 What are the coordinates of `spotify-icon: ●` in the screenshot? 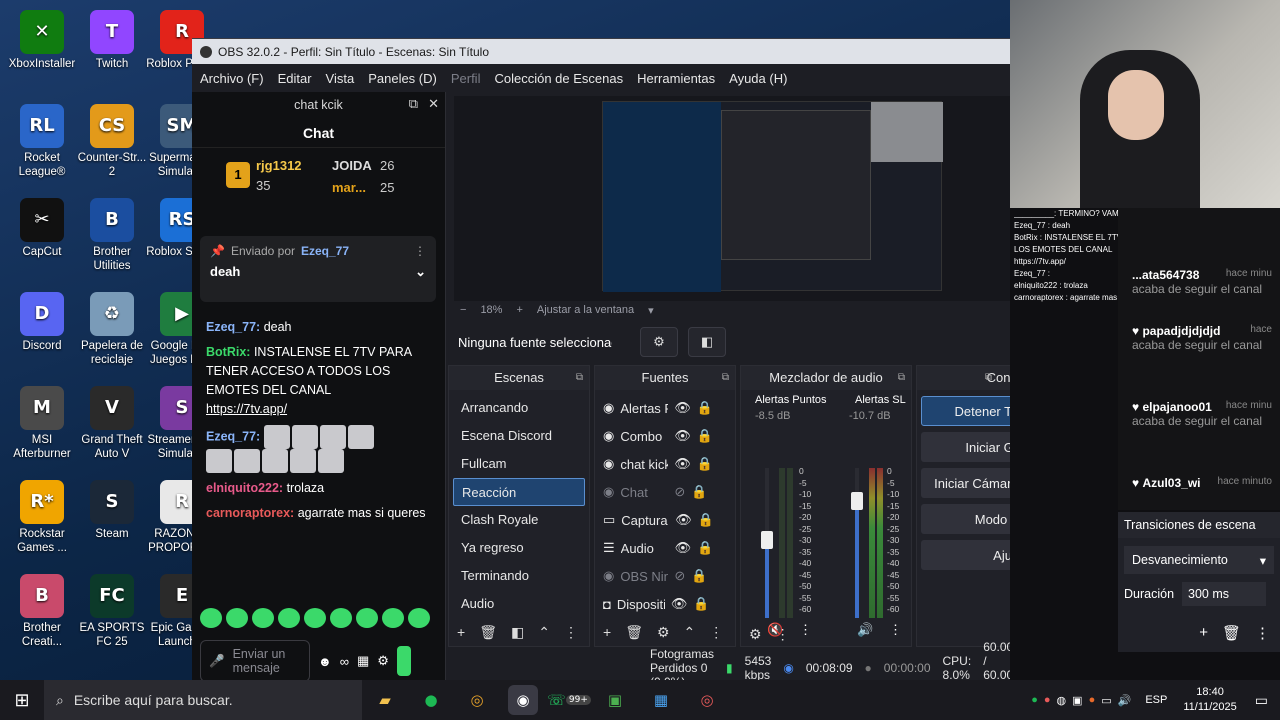 It's located at (431, 700).